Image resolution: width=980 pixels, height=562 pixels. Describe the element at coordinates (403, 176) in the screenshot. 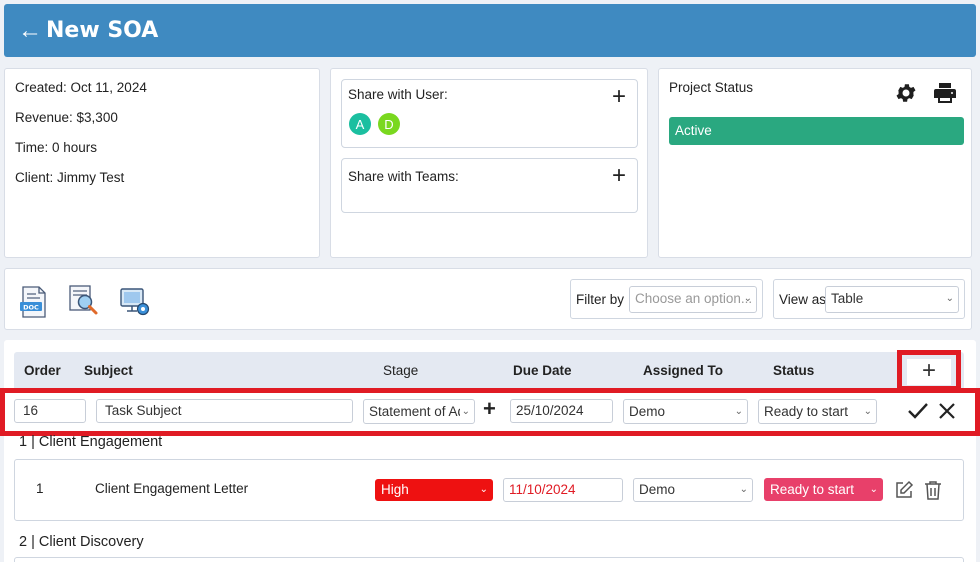

I see `share-with-teams-label: Share with Teams:` at that location.